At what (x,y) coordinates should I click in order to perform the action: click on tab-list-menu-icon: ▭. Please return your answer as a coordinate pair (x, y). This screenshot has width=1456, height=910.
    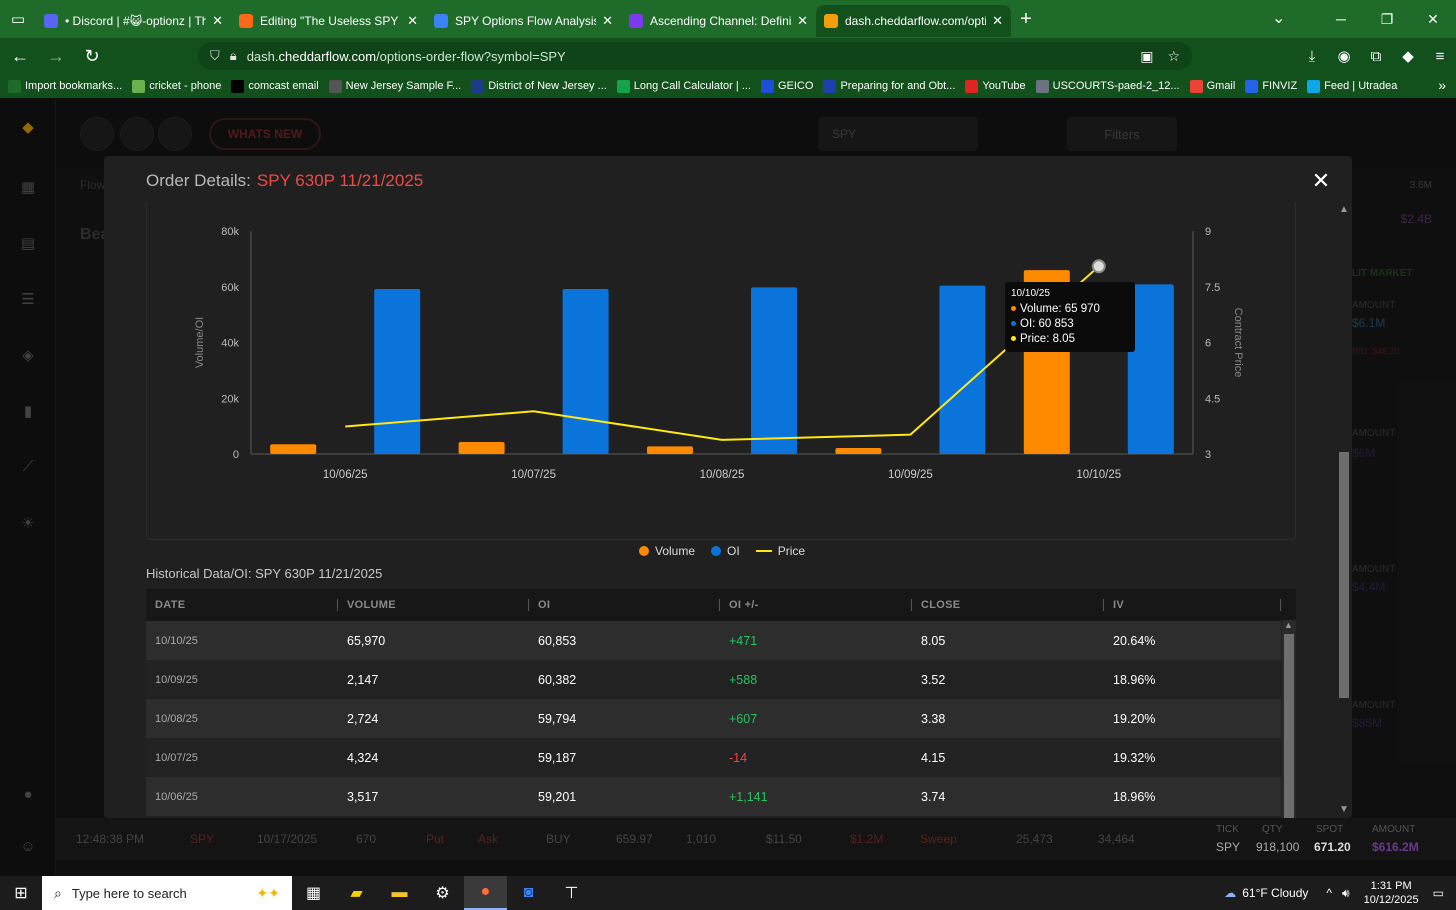
    Looking at the image, I should click on (18, 19).